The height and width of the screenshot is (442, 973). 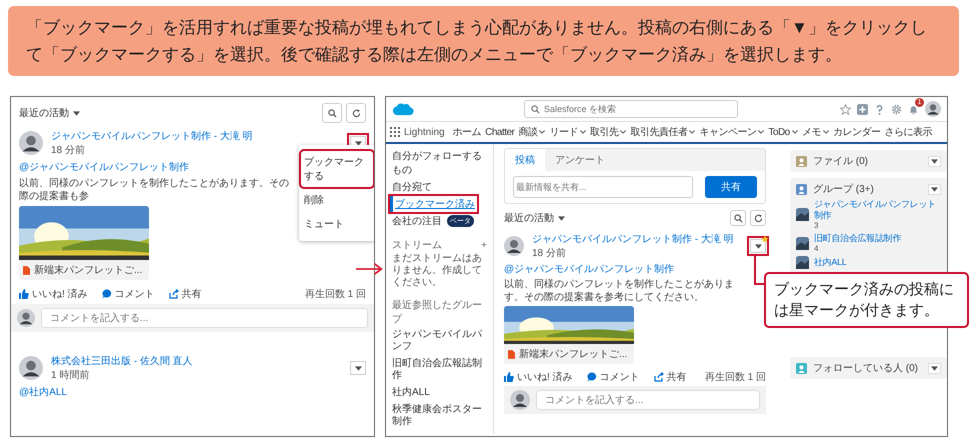 I want to click on global-search-field: Salesforce を検索, so click(x=631, y=109).